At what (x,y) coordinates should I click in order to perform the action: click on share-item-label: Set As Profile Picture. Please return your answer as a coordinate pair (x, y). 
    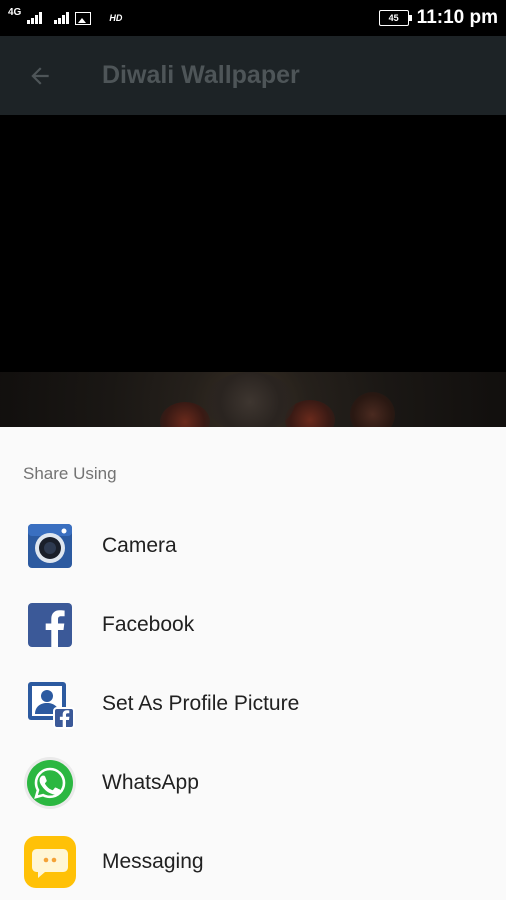
    Looking at the image, I should click on (201, 703).